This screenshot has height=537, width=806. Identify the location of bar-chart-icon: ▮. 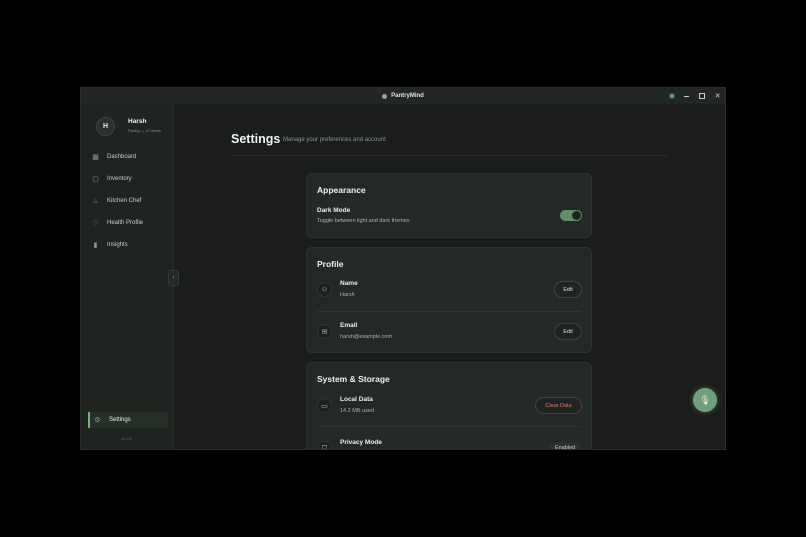
(95, 245).